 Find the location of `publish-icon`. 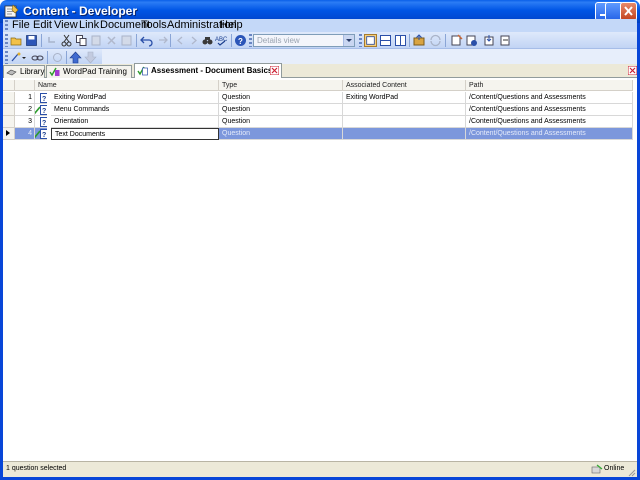

publish-icon is located at coordinates (419, 40).